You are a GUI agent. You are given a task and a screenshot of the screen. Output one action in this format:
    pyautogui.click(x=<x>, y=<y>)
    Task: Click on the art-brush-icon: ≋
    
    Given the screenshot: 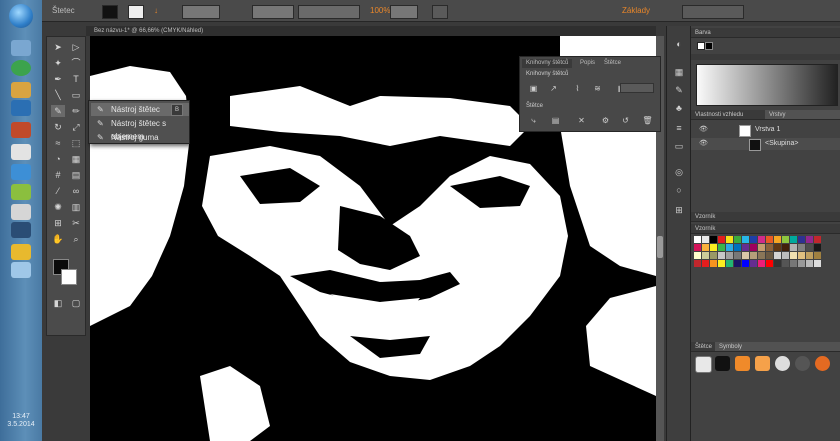 What is the action you would take?
    pyautogui.click(x=597, y=88)
    